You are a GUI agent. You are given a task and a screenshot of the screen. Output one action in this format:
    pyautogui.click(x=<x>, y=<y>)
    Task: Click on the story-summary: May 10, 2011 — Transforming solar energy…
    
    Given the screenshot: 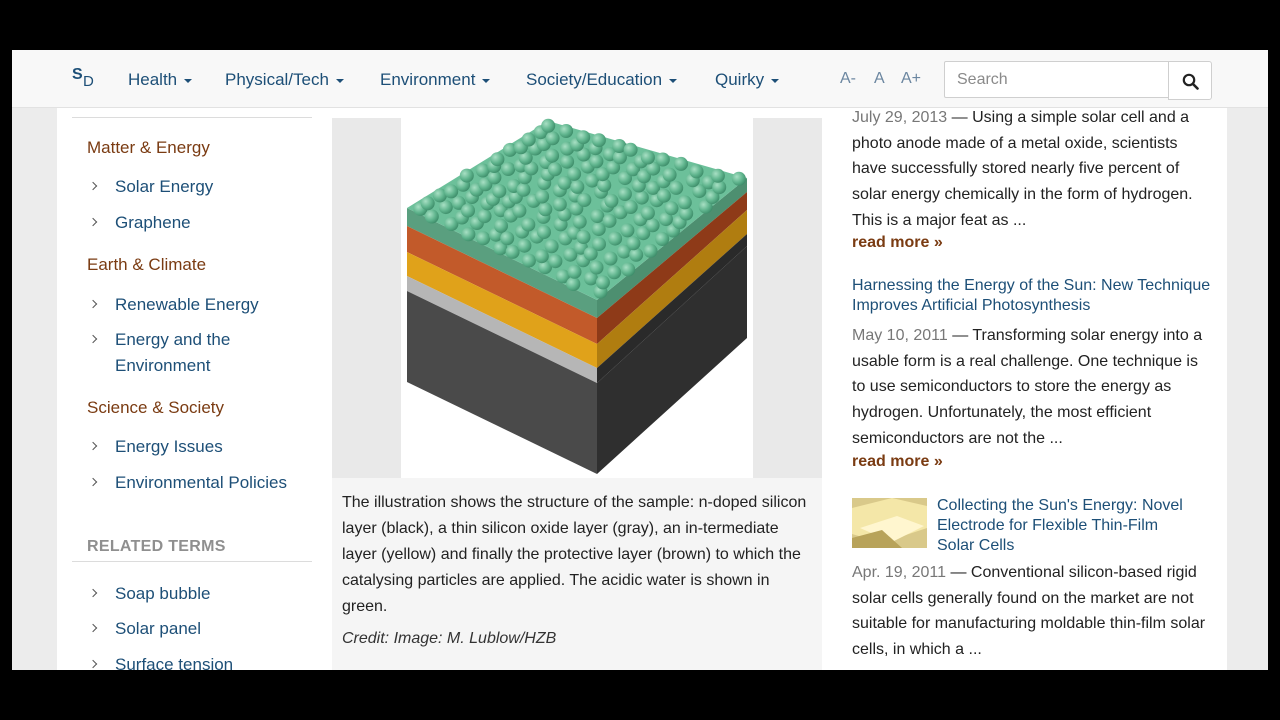 What is the action you would take?
    pyautogui.click(x=1027, y=387)
    